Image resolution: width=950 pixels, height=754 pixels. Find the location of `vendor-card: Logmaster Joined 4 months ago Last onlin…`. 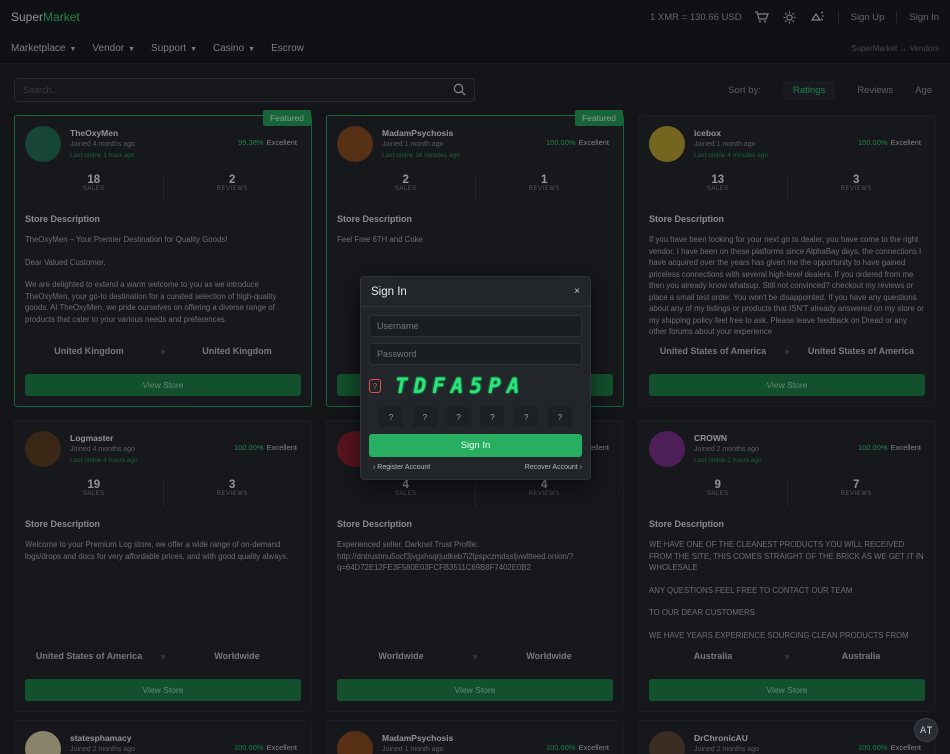

vendor-card: Logmaster Joined 4 months ago Last onlin… is located at coordinates (163, 566).